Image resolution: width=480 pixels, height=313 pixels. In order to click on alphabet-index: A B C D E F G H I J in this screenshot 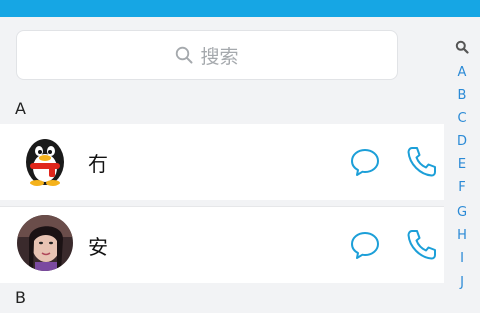, I will do `click(462, 158)`.